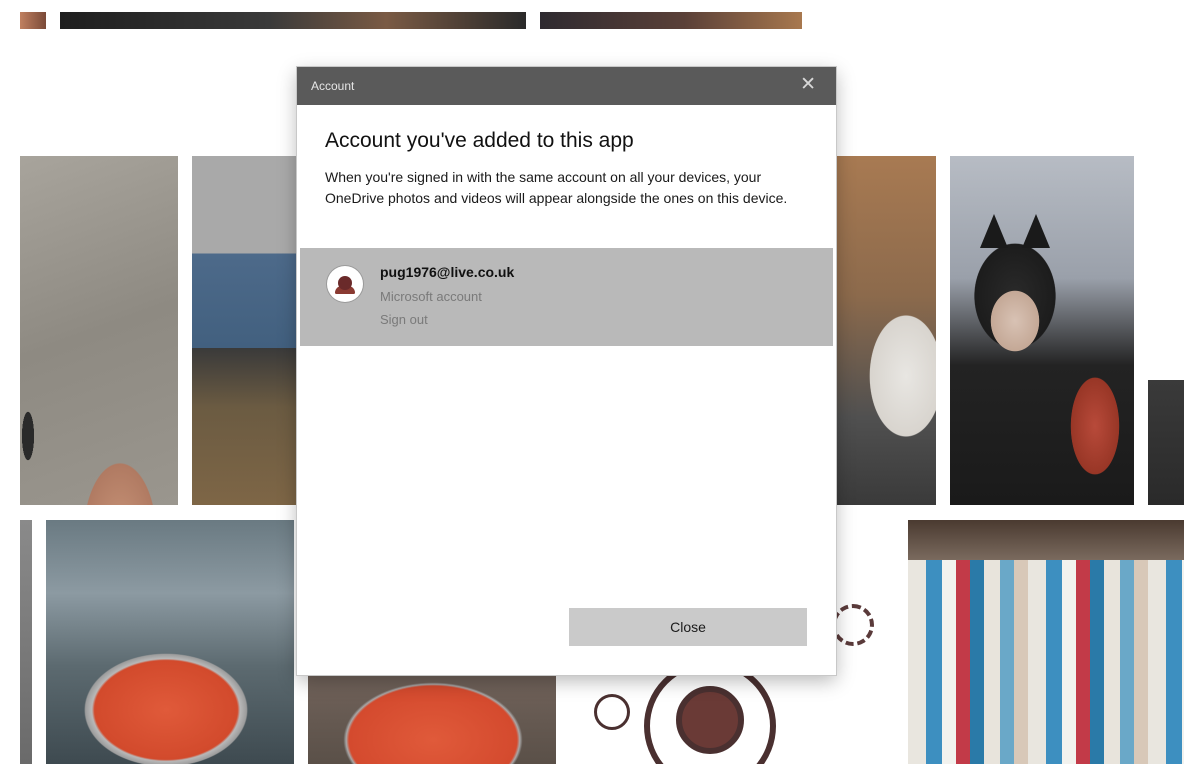 This screenshot has width=1184, height=764. What do you see at coordinates (333, 86) in the screenshot?
I see `dialog-title: Account` at bounding box center [333, 86].